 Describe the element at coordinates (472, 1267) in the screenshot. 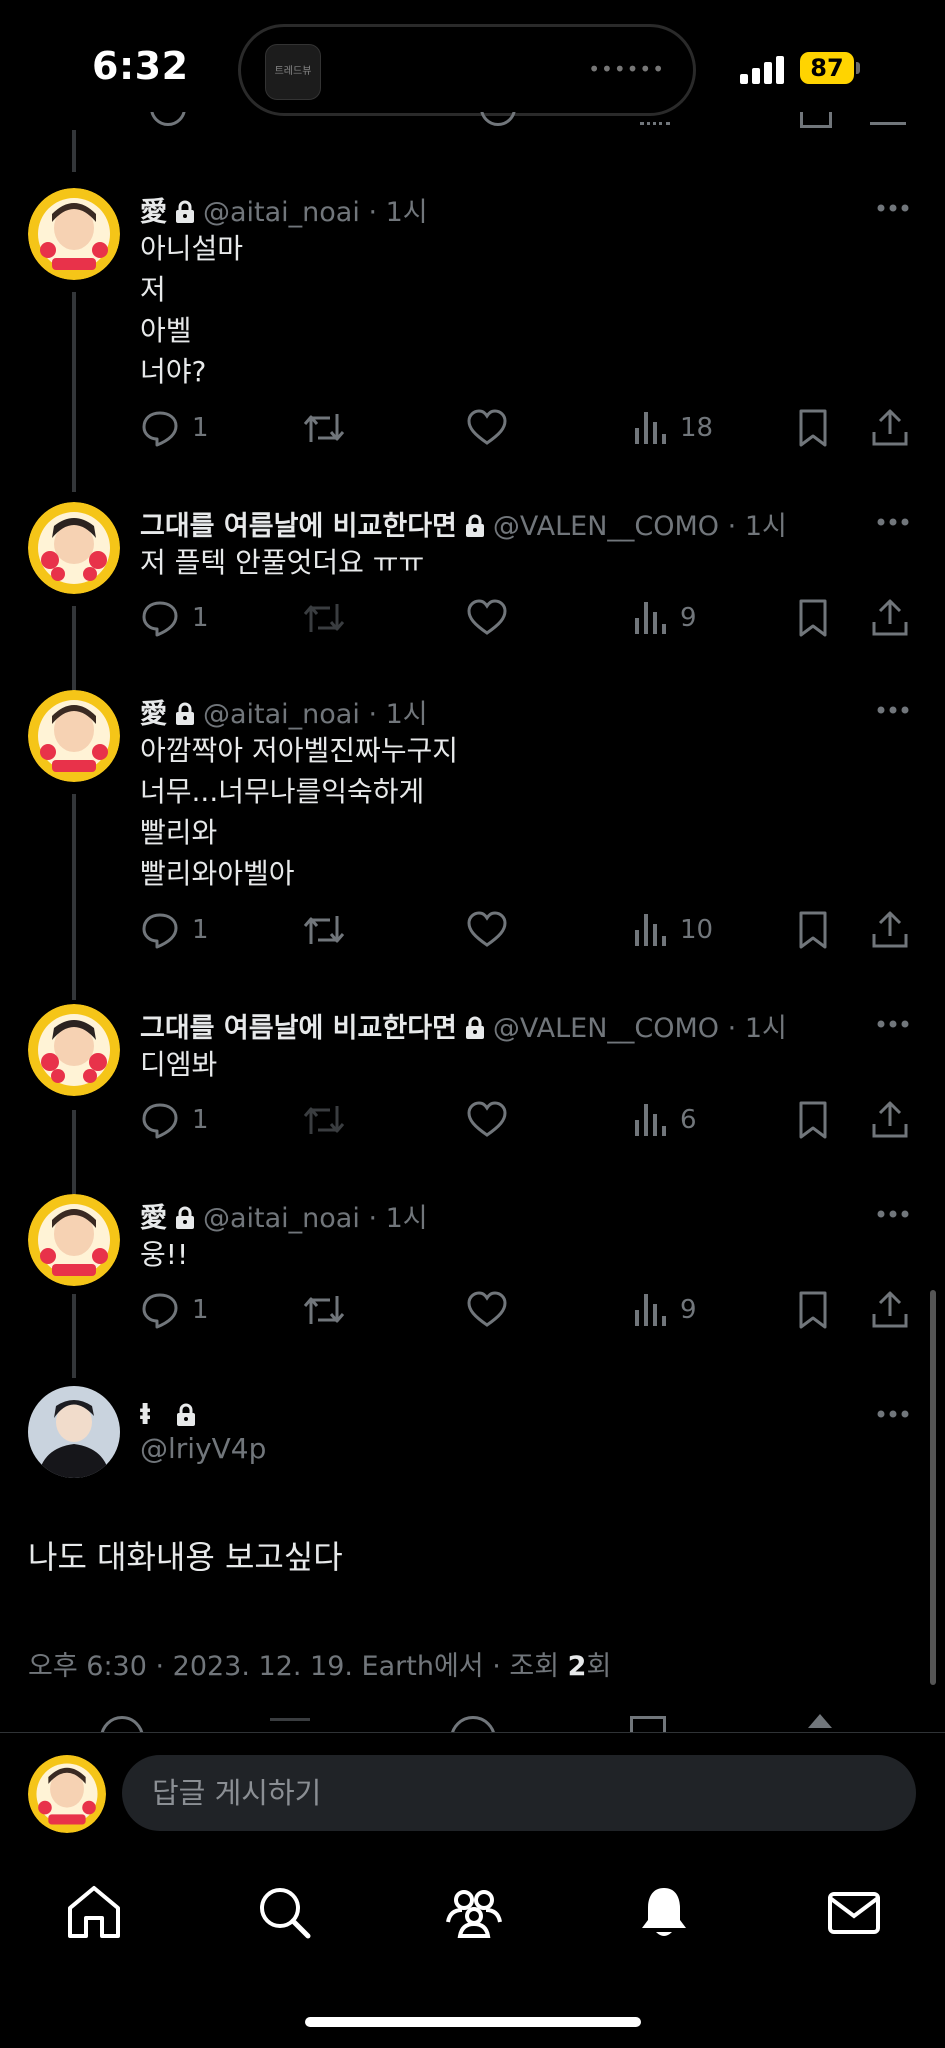

I see `thread-tweet: 愛 @aitai_noai · 1시 웅!! 1 9` at that location.